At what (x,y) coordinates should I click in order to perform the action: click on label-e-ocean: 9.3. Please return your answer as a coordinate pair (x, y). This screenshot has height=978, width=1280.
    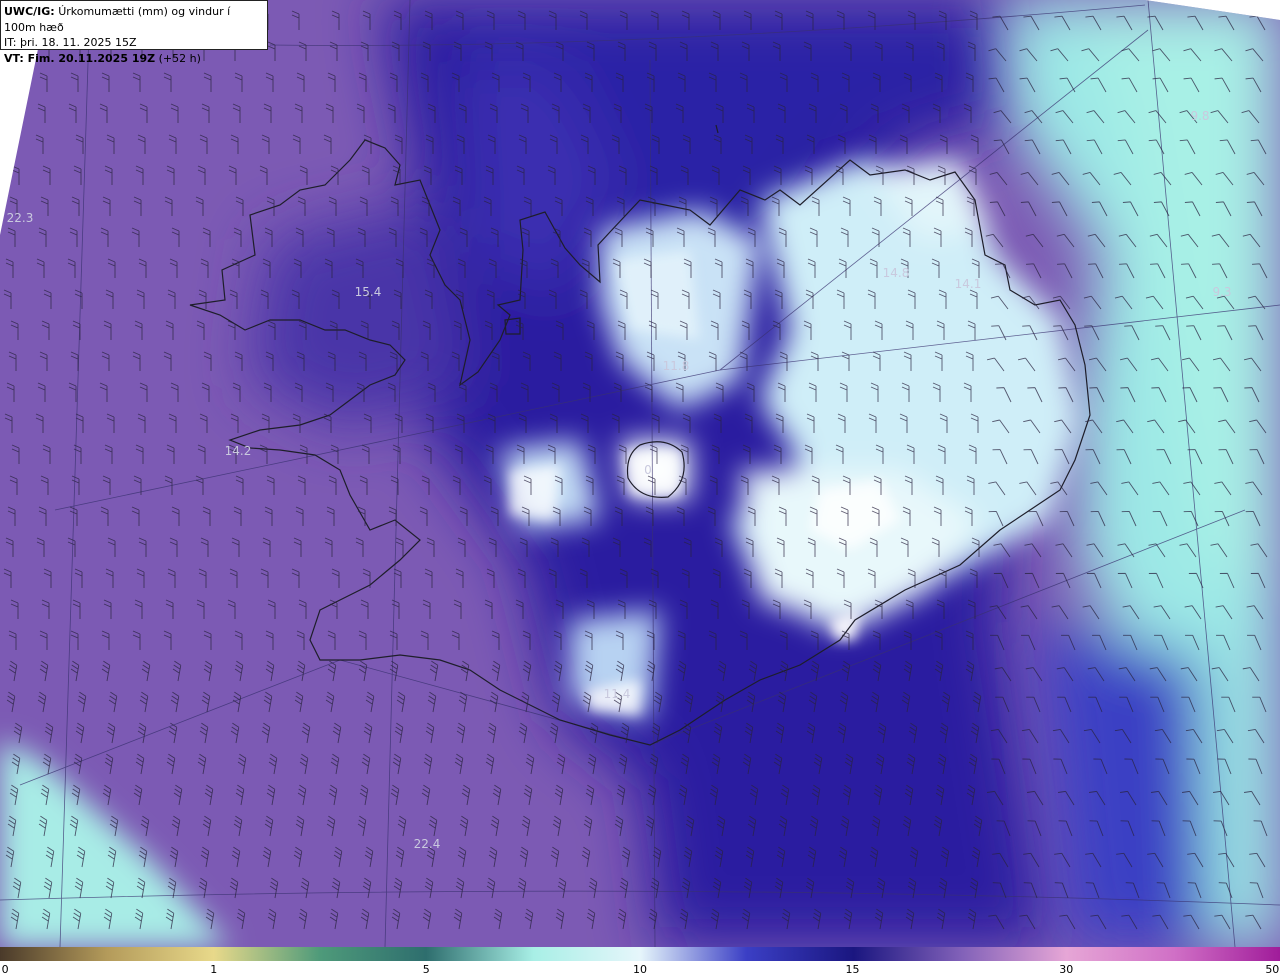
    Looking at the image, I should click on (1221, 292).